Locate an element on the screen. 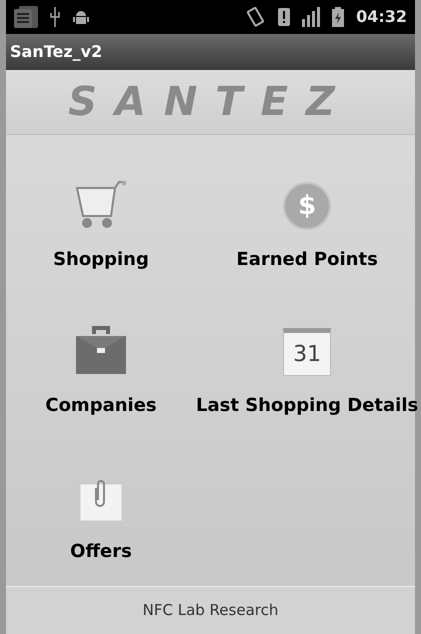  menu-item: Offers is located at coordinates (101, 508).